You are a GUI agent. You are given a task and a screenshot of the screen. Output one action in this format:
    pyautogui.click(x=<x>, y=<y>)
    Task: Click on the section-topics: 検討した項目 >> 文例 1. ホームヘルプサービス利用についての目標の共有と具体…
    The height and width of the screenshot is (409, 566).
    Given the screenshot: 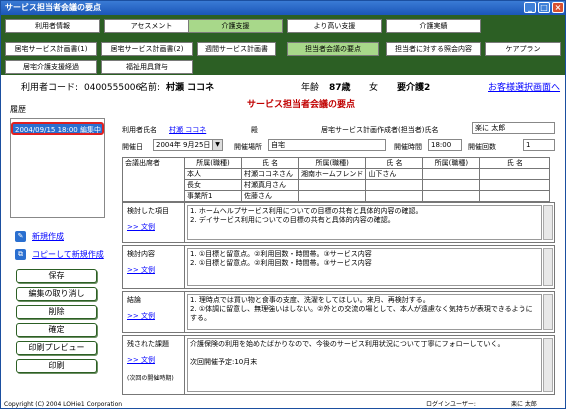 What is the action you would take?
    pyautogui.click(x=338, y=222)
    